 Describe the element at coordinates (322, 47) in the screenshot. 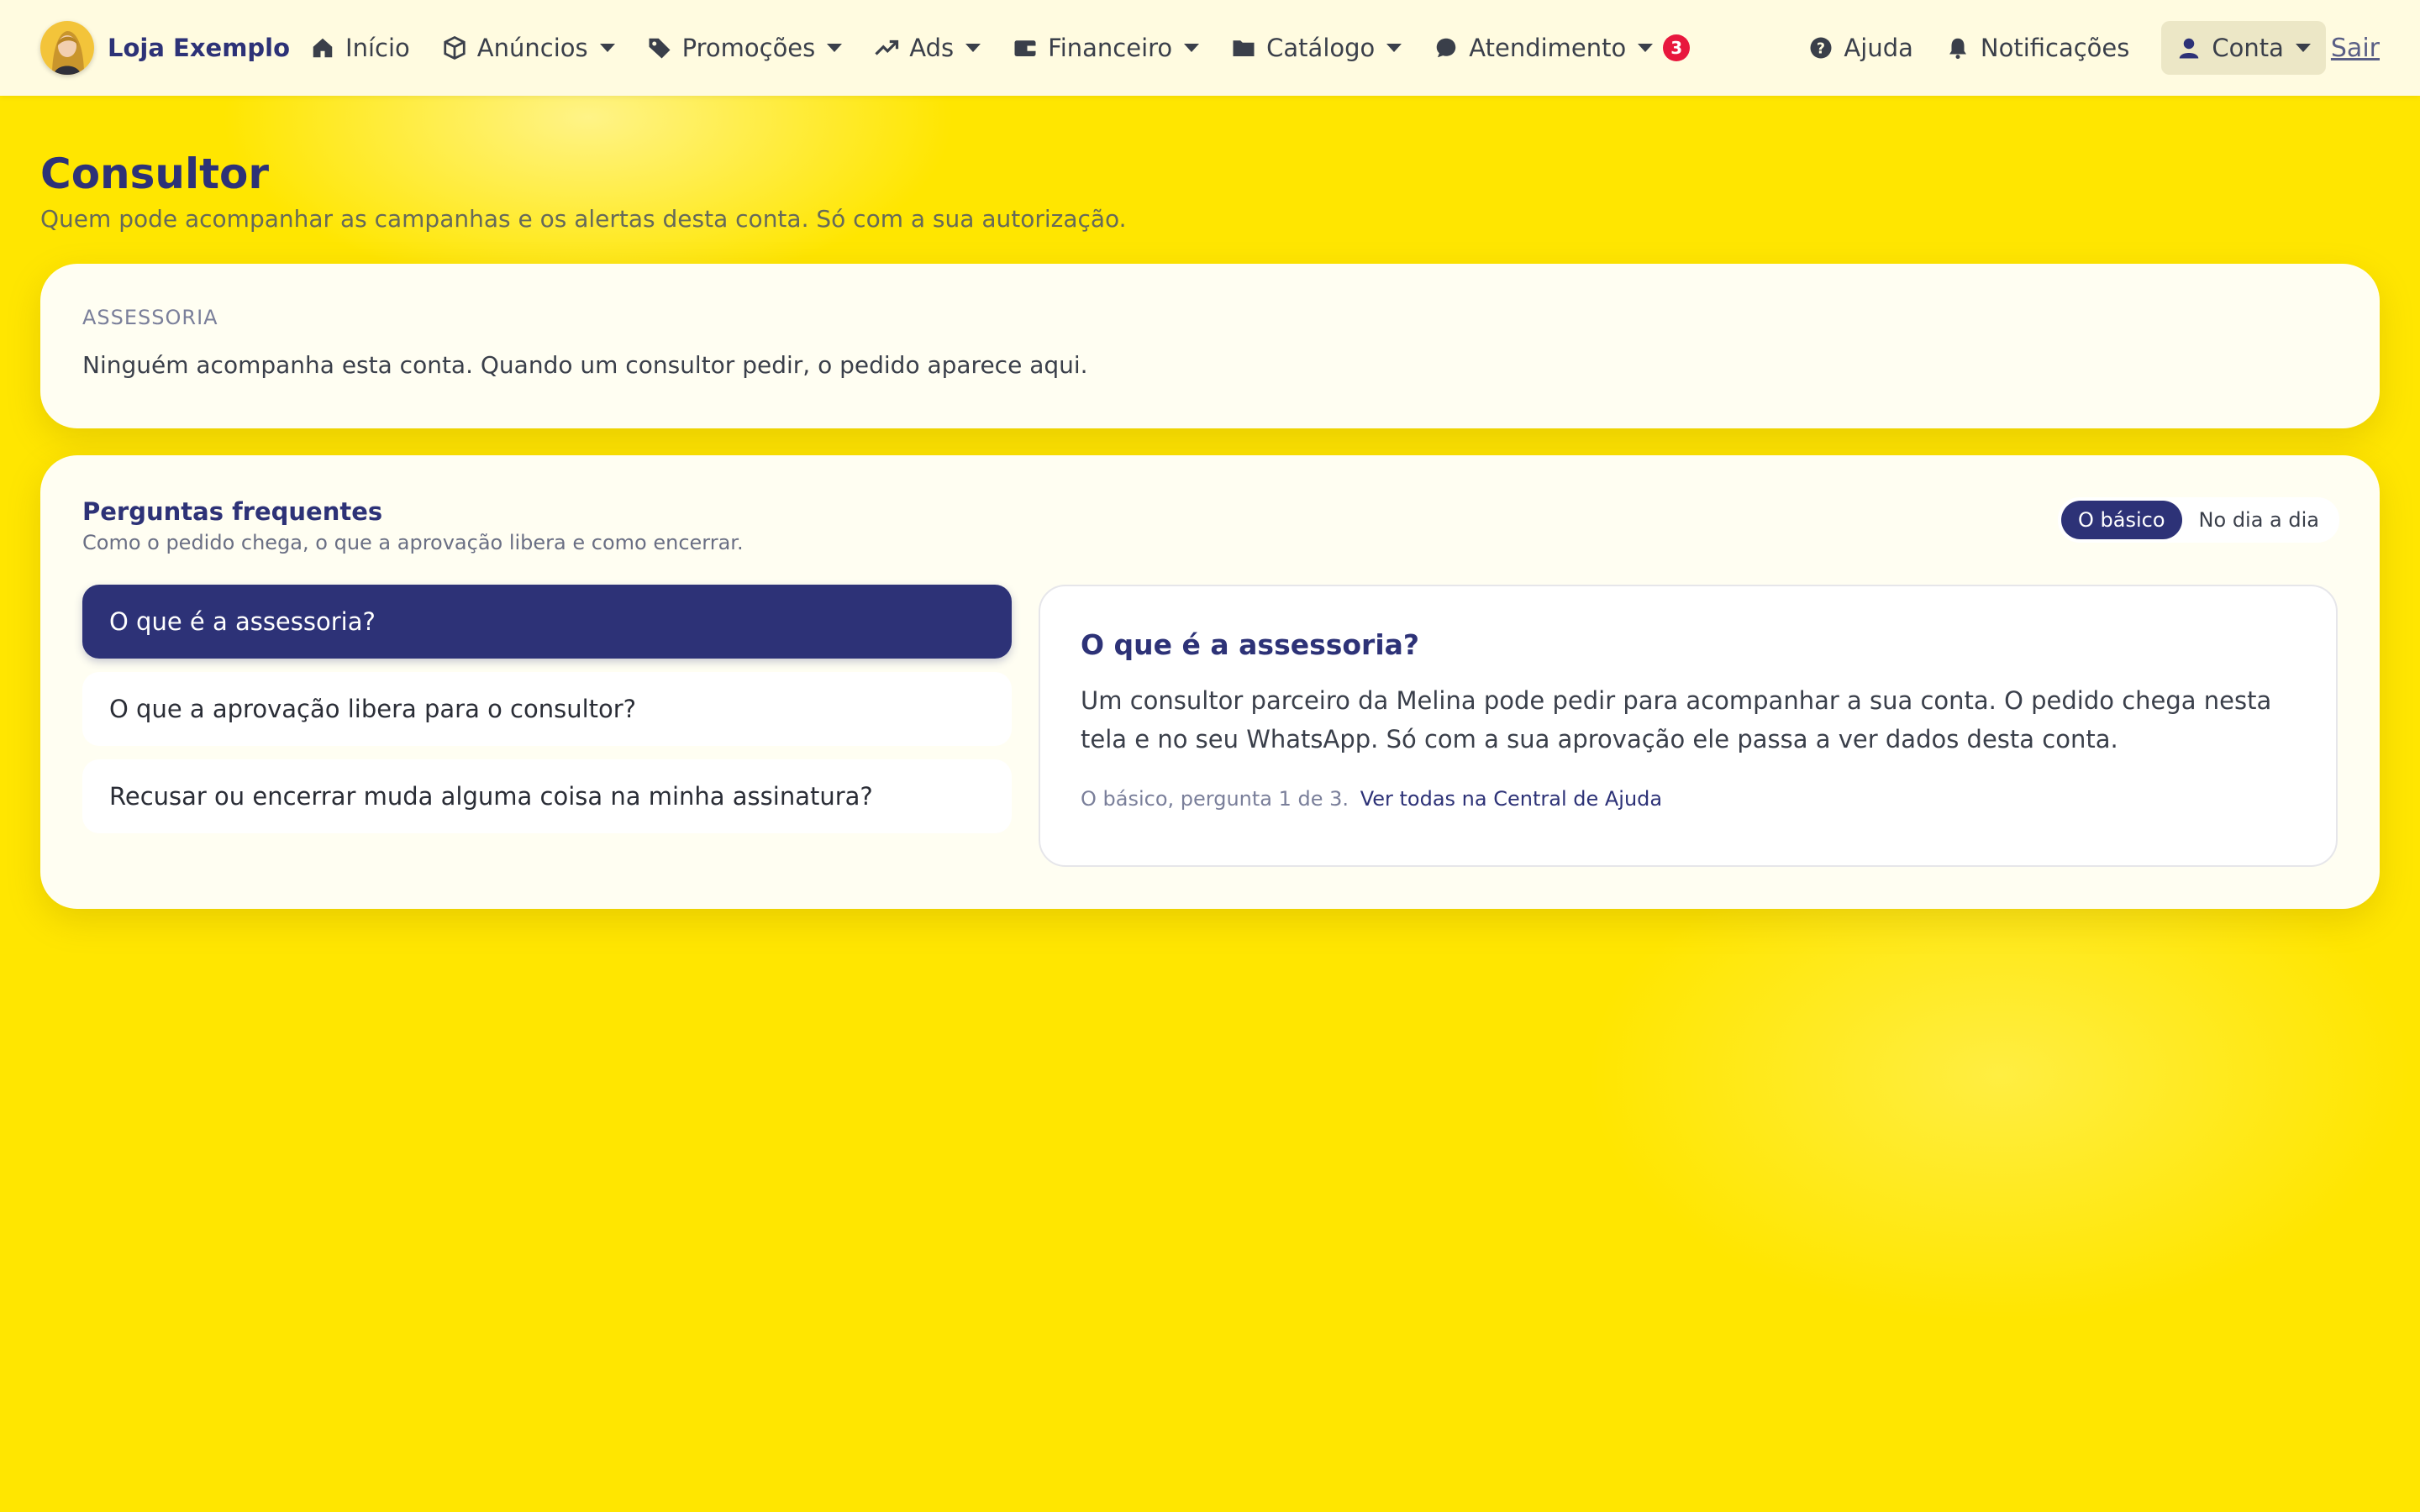

I see `home-icon` at that location.